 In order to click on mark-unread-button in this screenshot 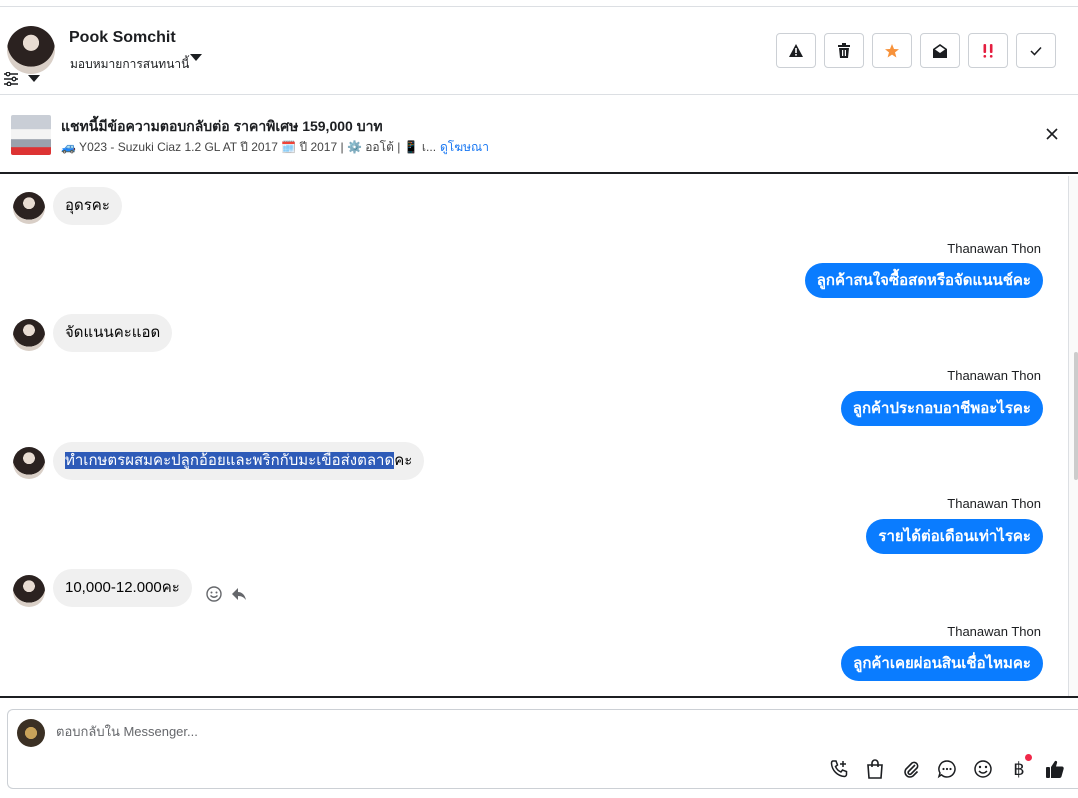, I will do `click(940, 50)`.